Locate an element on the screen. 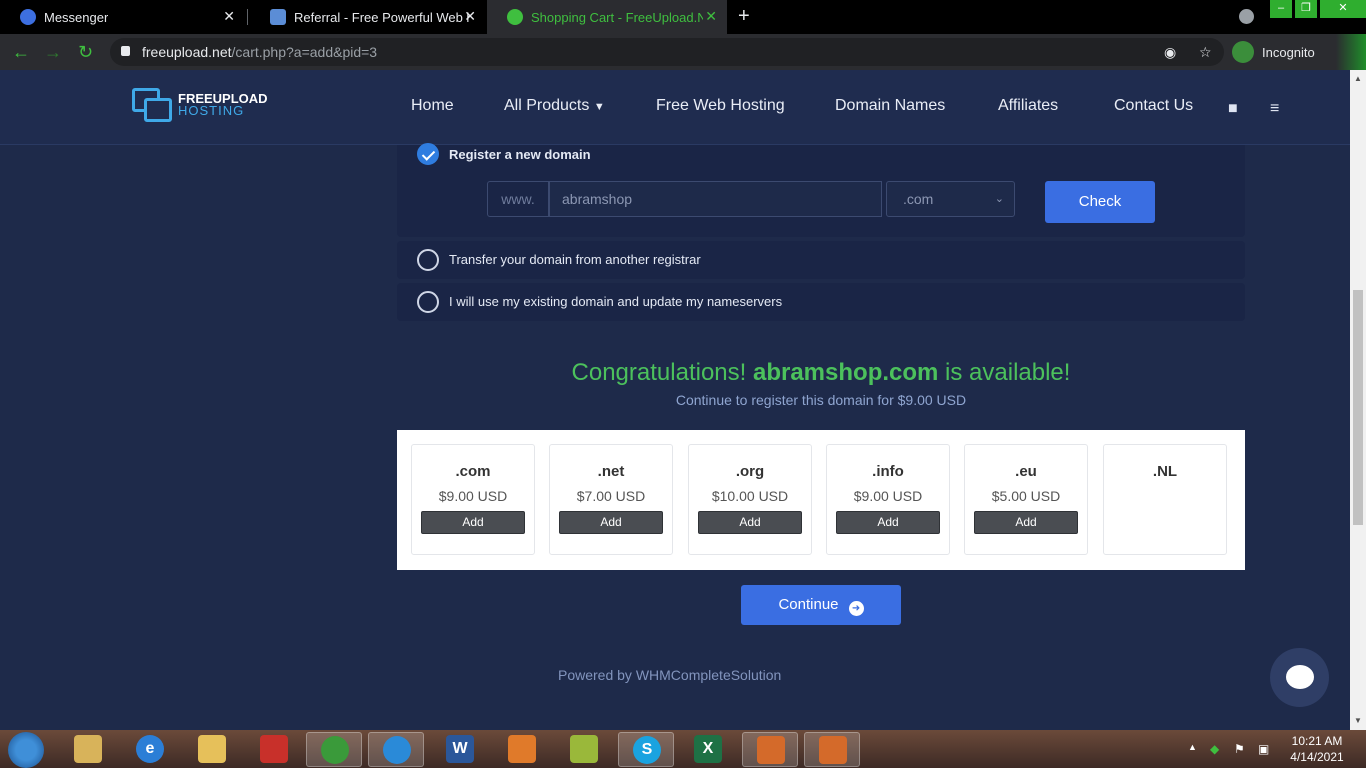 This screenshot has width=1366, height=768. skype-icon: S is located at coordinates (647, 750).